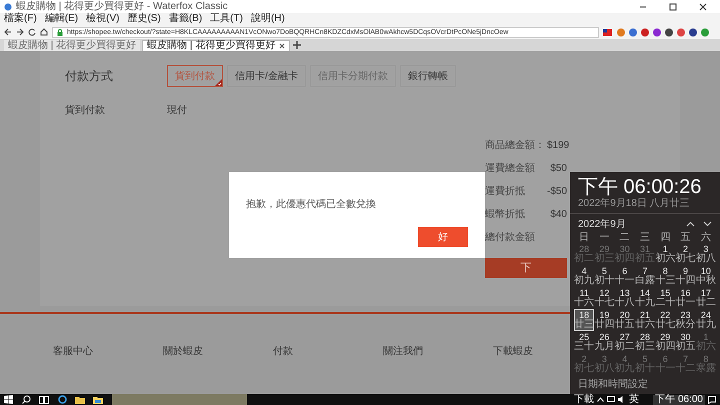 The image size is (720, 405). I want to click on taskbar-clock: 下午 06:00, so click(679, 399).